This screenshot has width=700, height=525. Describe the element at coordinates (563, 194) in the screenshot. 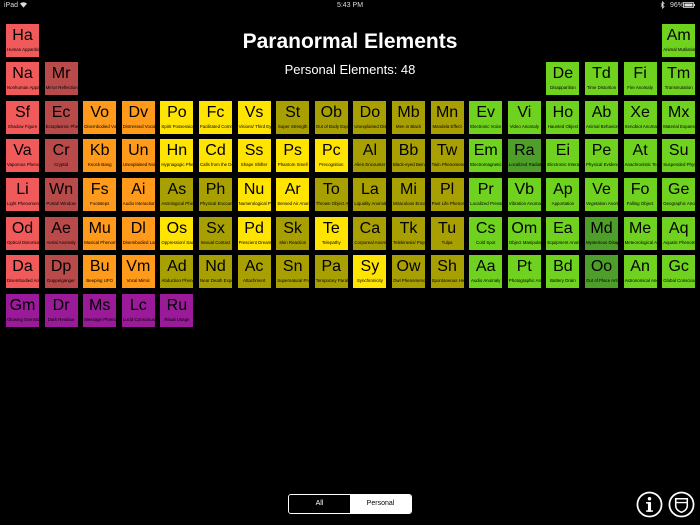

I see `element-ap: Ap Apportation` at that location.